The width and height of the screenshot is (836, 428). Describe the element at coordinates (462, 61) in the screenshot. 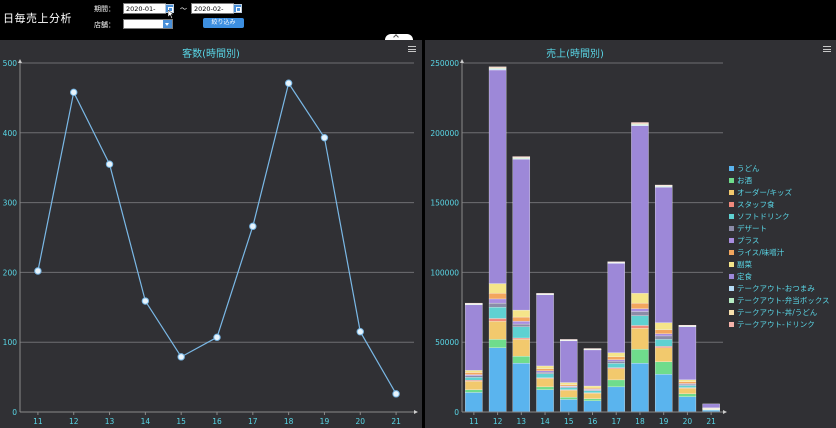

I see `y-axis-arrow` at that location.